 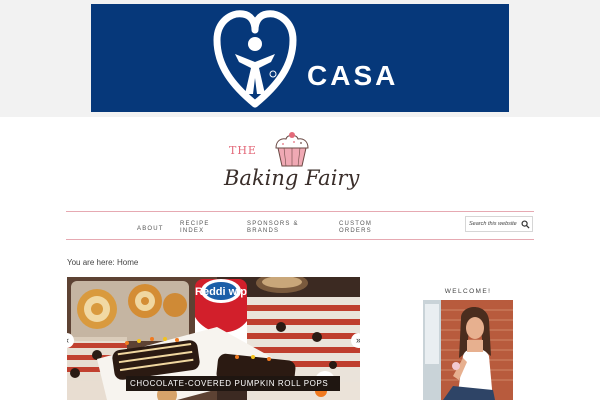 I want to click on nav-divider-top, so click(x=300, y=211).